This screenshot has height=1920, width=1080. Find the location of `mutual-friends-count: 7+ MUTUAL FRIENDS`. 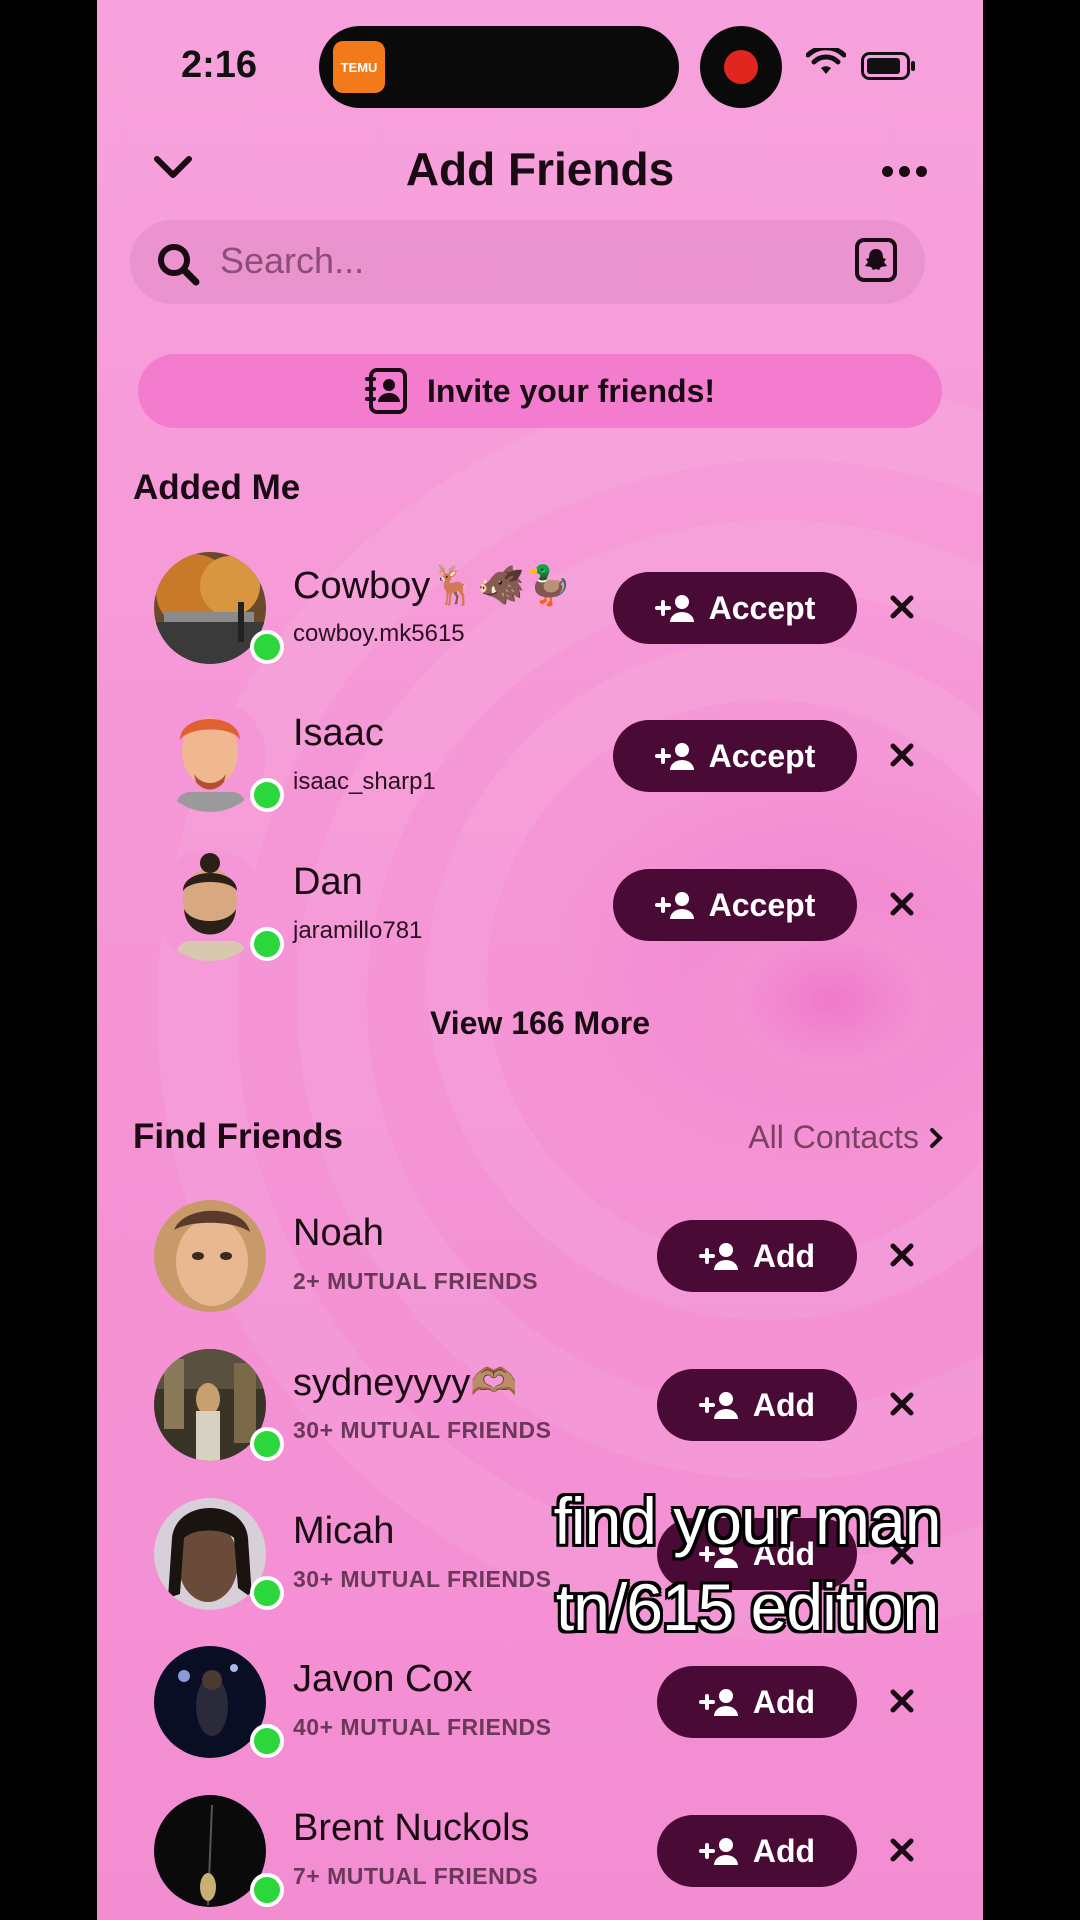

mutual-friends-count: 7+ MUTUAL FRIENDS is located at coordinates (416, 1876).